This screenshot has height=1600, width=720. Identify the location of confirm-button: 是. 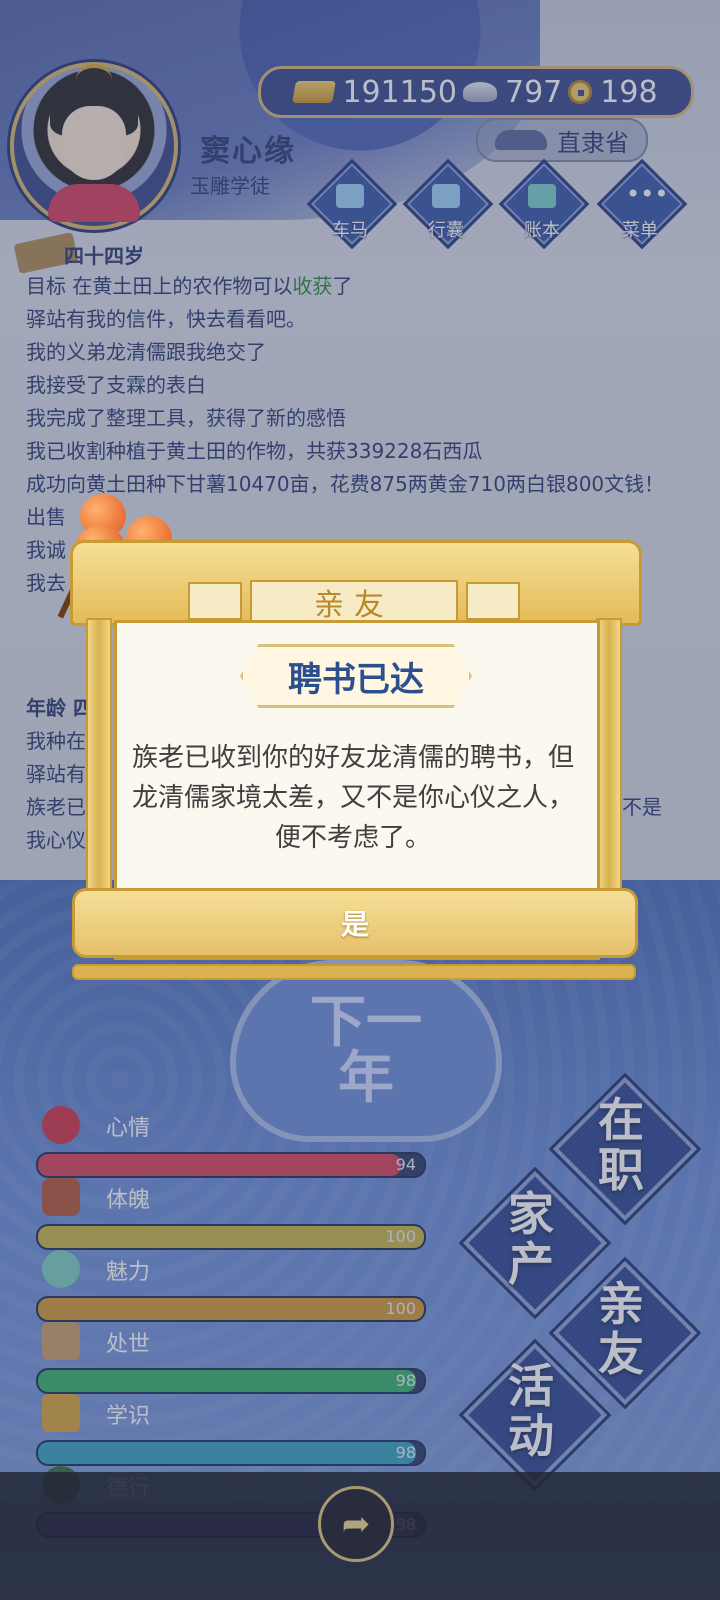
(355, 923).